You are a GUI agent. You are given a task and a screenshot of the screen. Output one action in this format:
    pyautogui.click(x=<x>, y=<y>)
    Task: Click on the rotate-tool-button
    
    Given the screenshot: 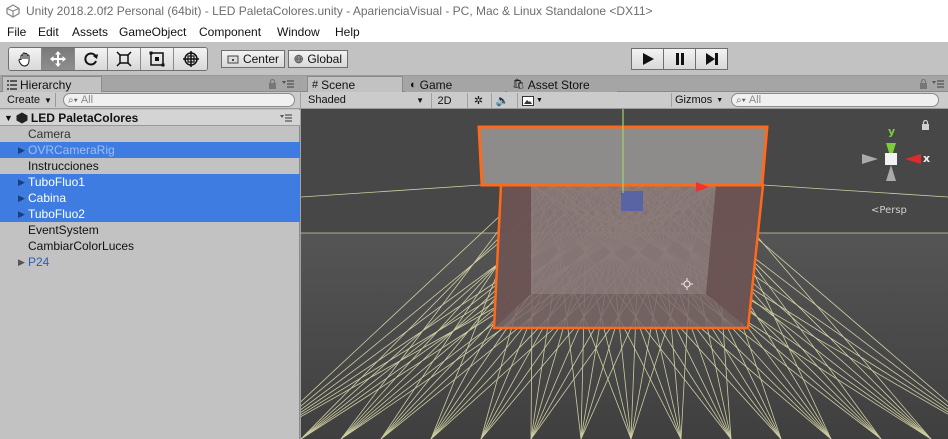 What is the action you would take?
    pyautogui.click(x=91, y=59)
    